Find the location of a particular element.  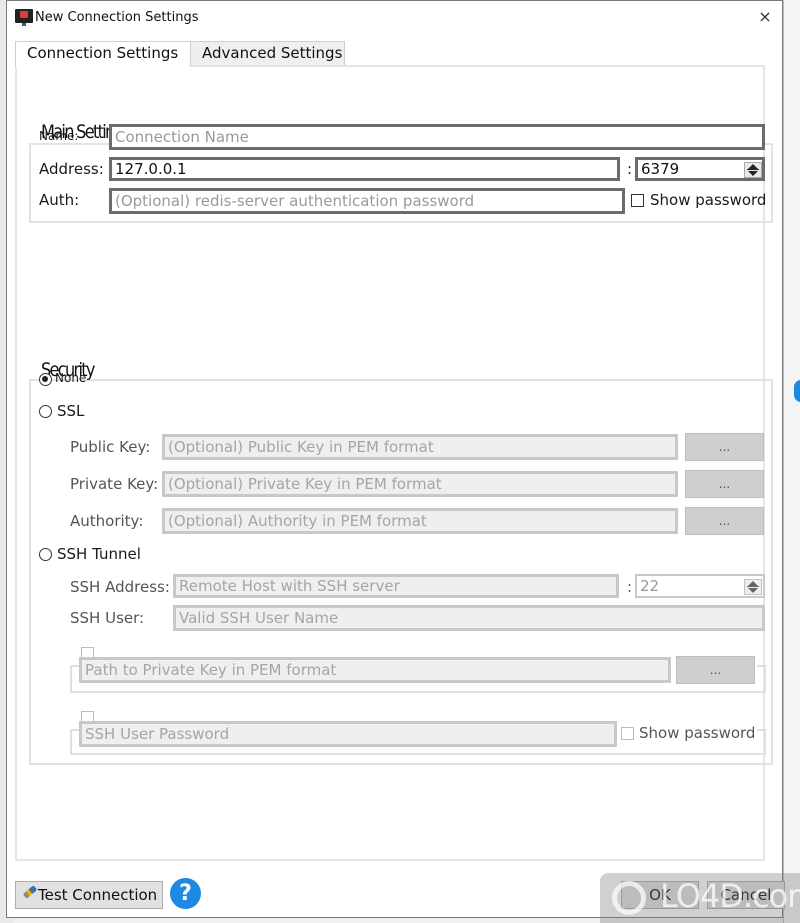

authority-input is located at coordinates (420, 521).